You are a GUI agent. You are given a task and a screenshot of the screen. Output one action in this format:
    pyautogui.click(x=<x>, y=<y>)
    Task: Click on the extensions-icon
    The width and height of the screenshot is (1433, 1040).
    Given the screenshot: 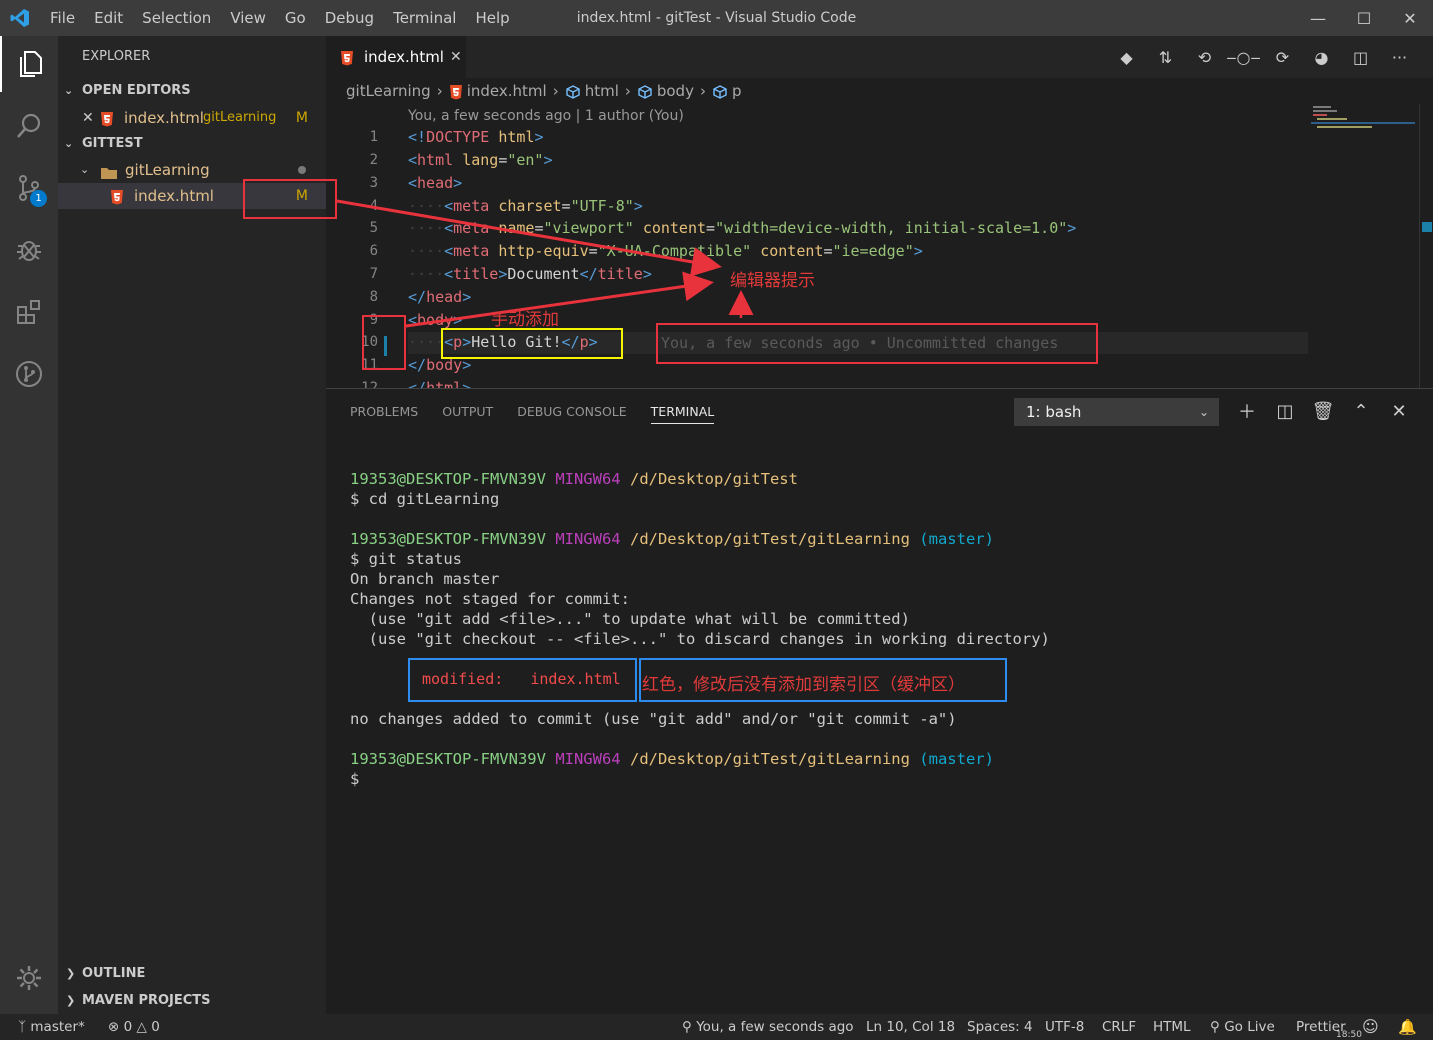 What is the action you would take?
    pyautogui.click(x=29, y=312)
    